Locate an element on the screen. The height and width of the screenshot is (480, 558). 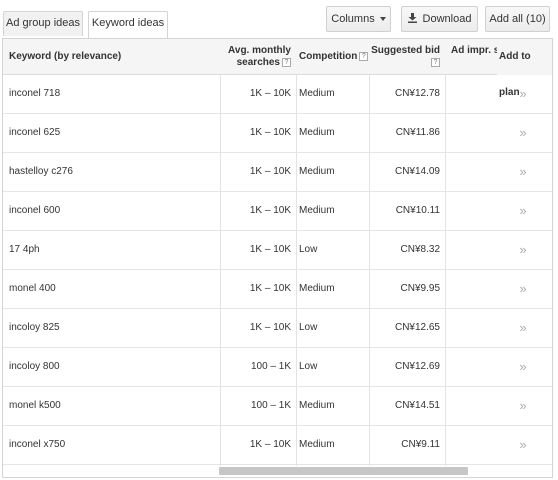
keyword-cell: 17 4ph is located at coordinates (24, 249).